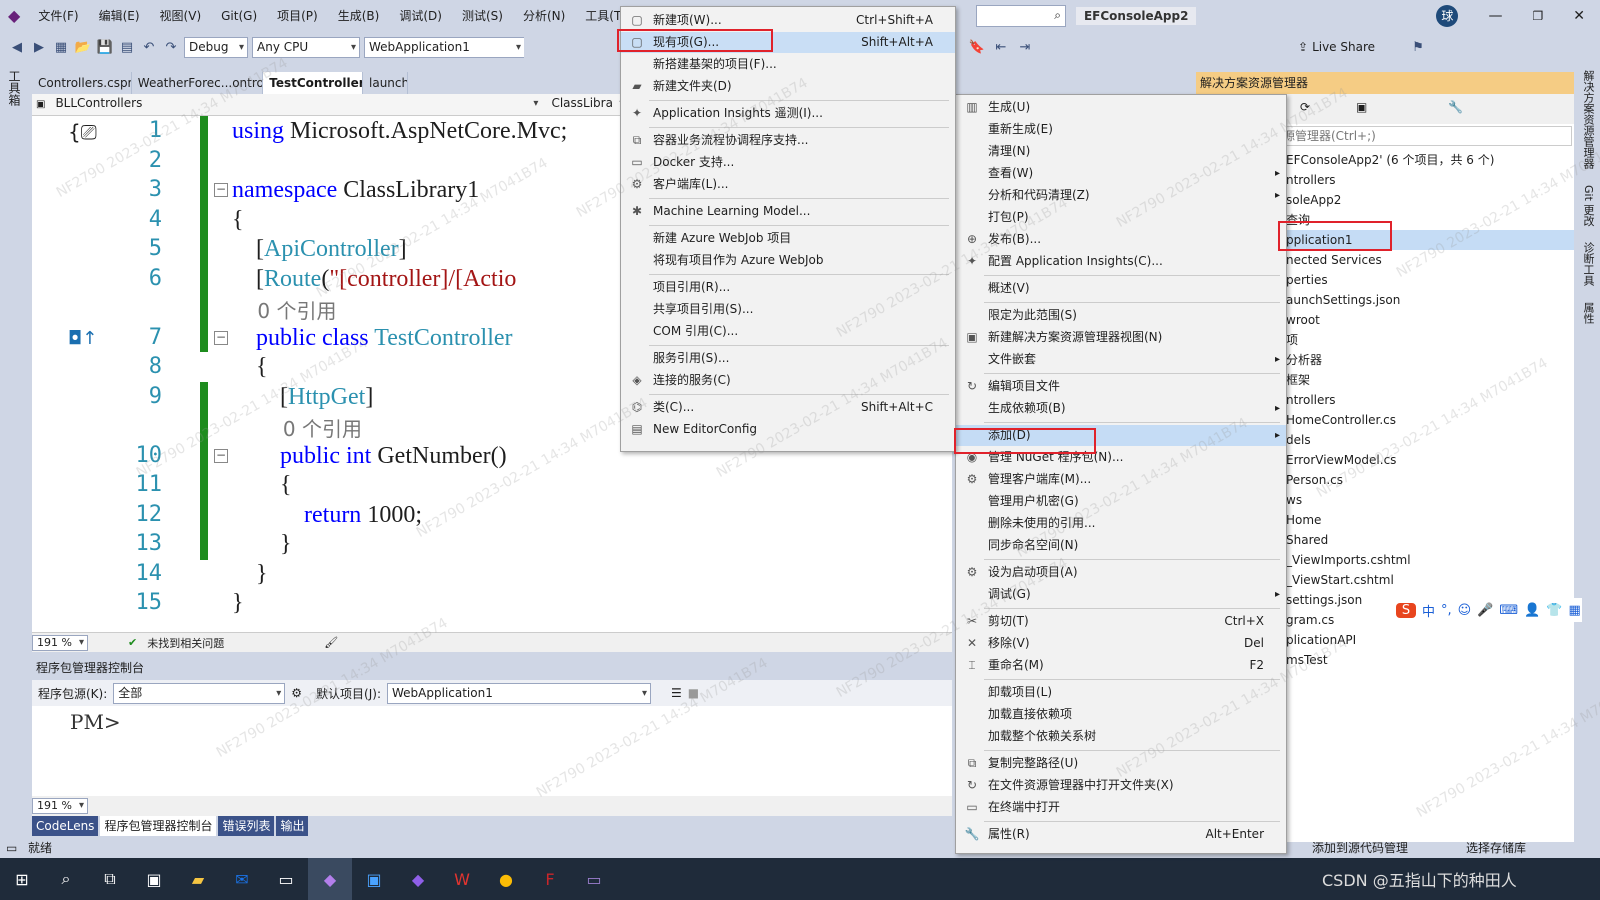 The height and width of the screenshot is (900, 1600). Describe the element at coordinates (246, 826) in the screenshot. I see `bottom-tab: 错误列表` at that location.